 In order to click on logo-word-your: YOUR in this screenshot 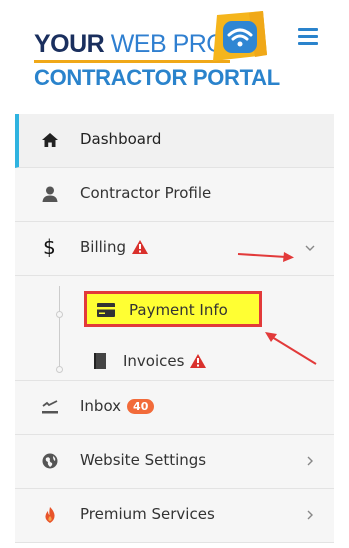, I will do `click(69, 44)`.